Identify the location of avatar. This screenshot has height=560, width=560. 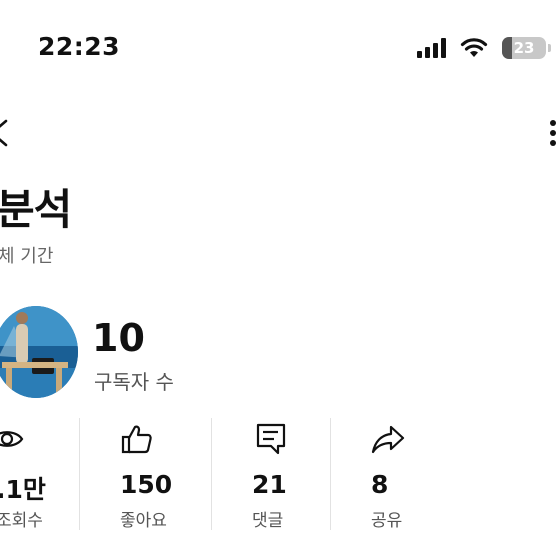
(39, 352).